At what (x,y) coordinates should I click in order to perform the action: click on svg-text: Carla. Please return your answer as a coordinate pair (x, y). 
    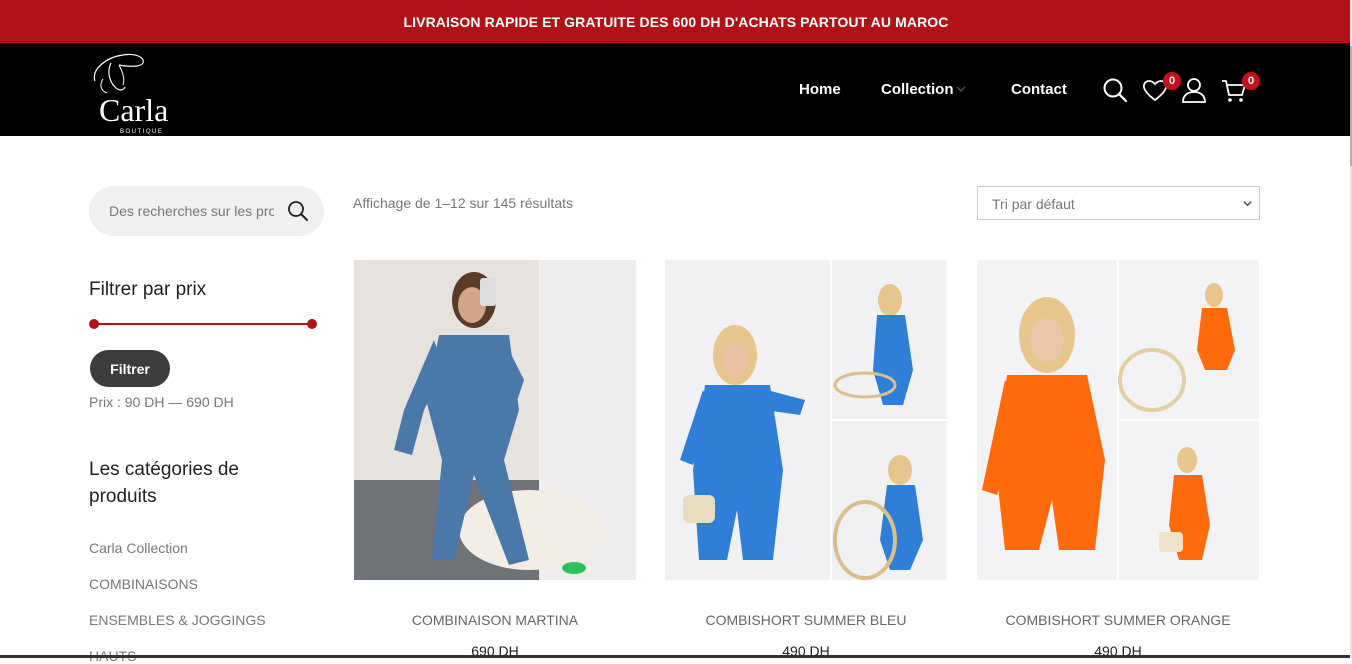
    Looking at the image, I should click on (133, 110).